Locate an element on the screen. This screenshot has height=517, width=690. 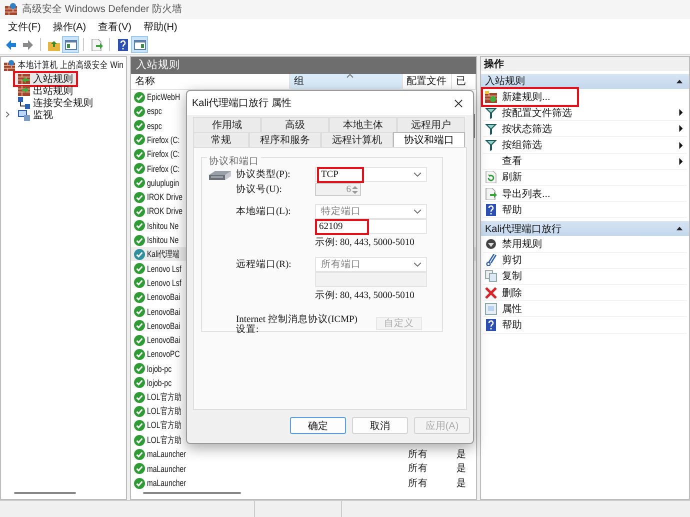
field-label: Internet 控制消息协议(ICMP)设置: is located at coordinates (297, 325).